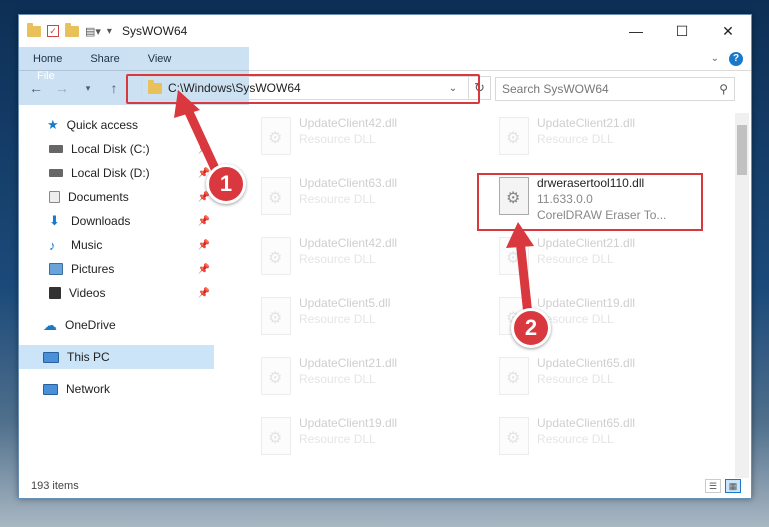  I want to click on file-highlight-box, so click(590, 202).